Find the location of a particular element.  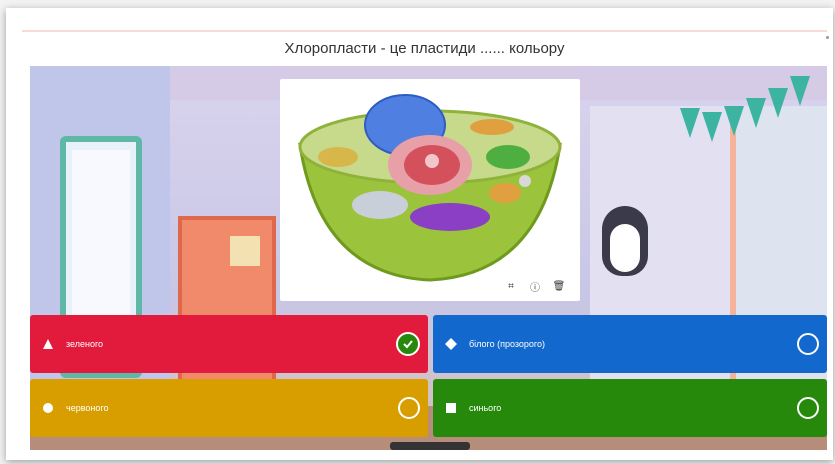

answer-option-1: зеленого is located at coordinates (229, 344).